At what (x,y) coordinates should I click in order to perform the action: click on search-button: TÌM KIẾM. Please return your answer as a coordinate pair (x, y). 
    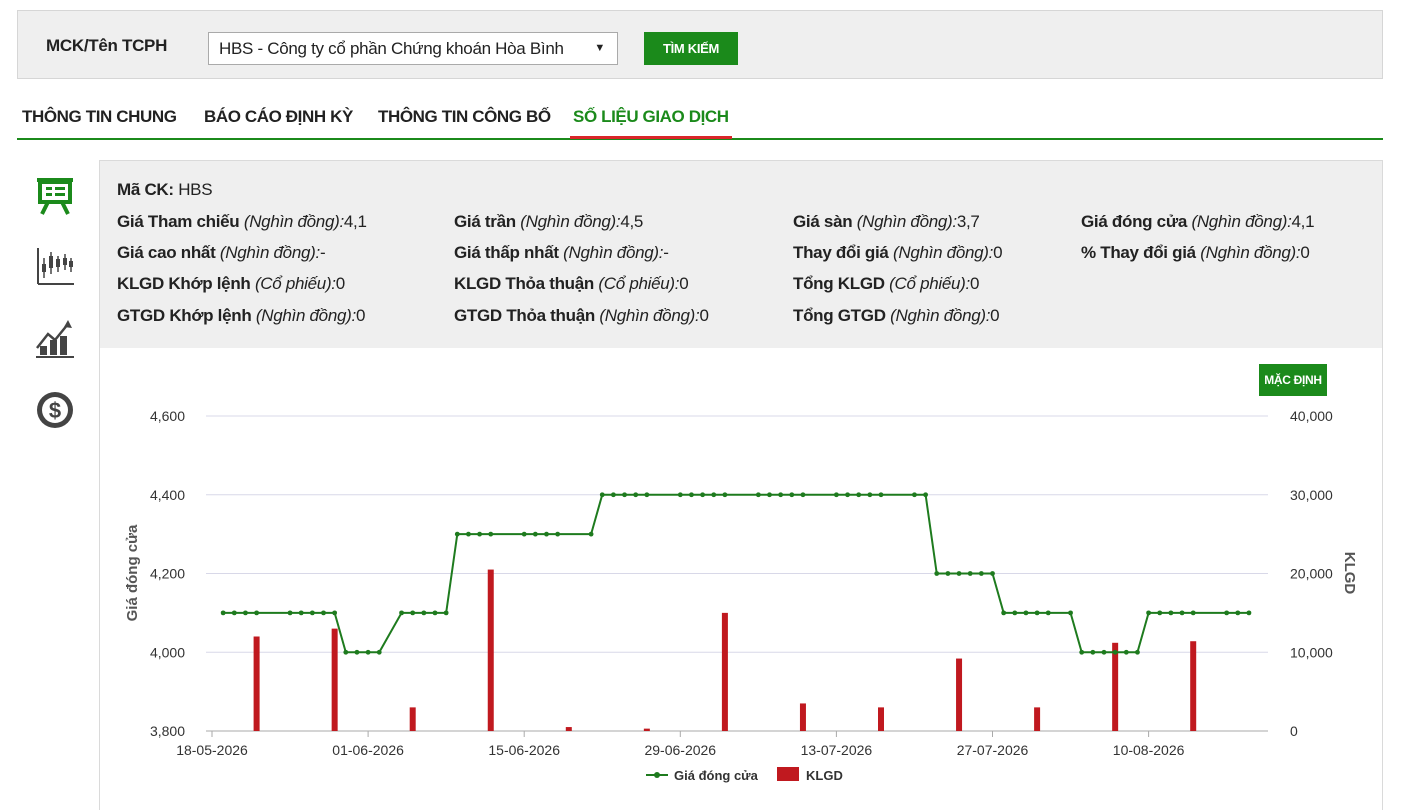
    Looking at the image, I should click on (691, 48).